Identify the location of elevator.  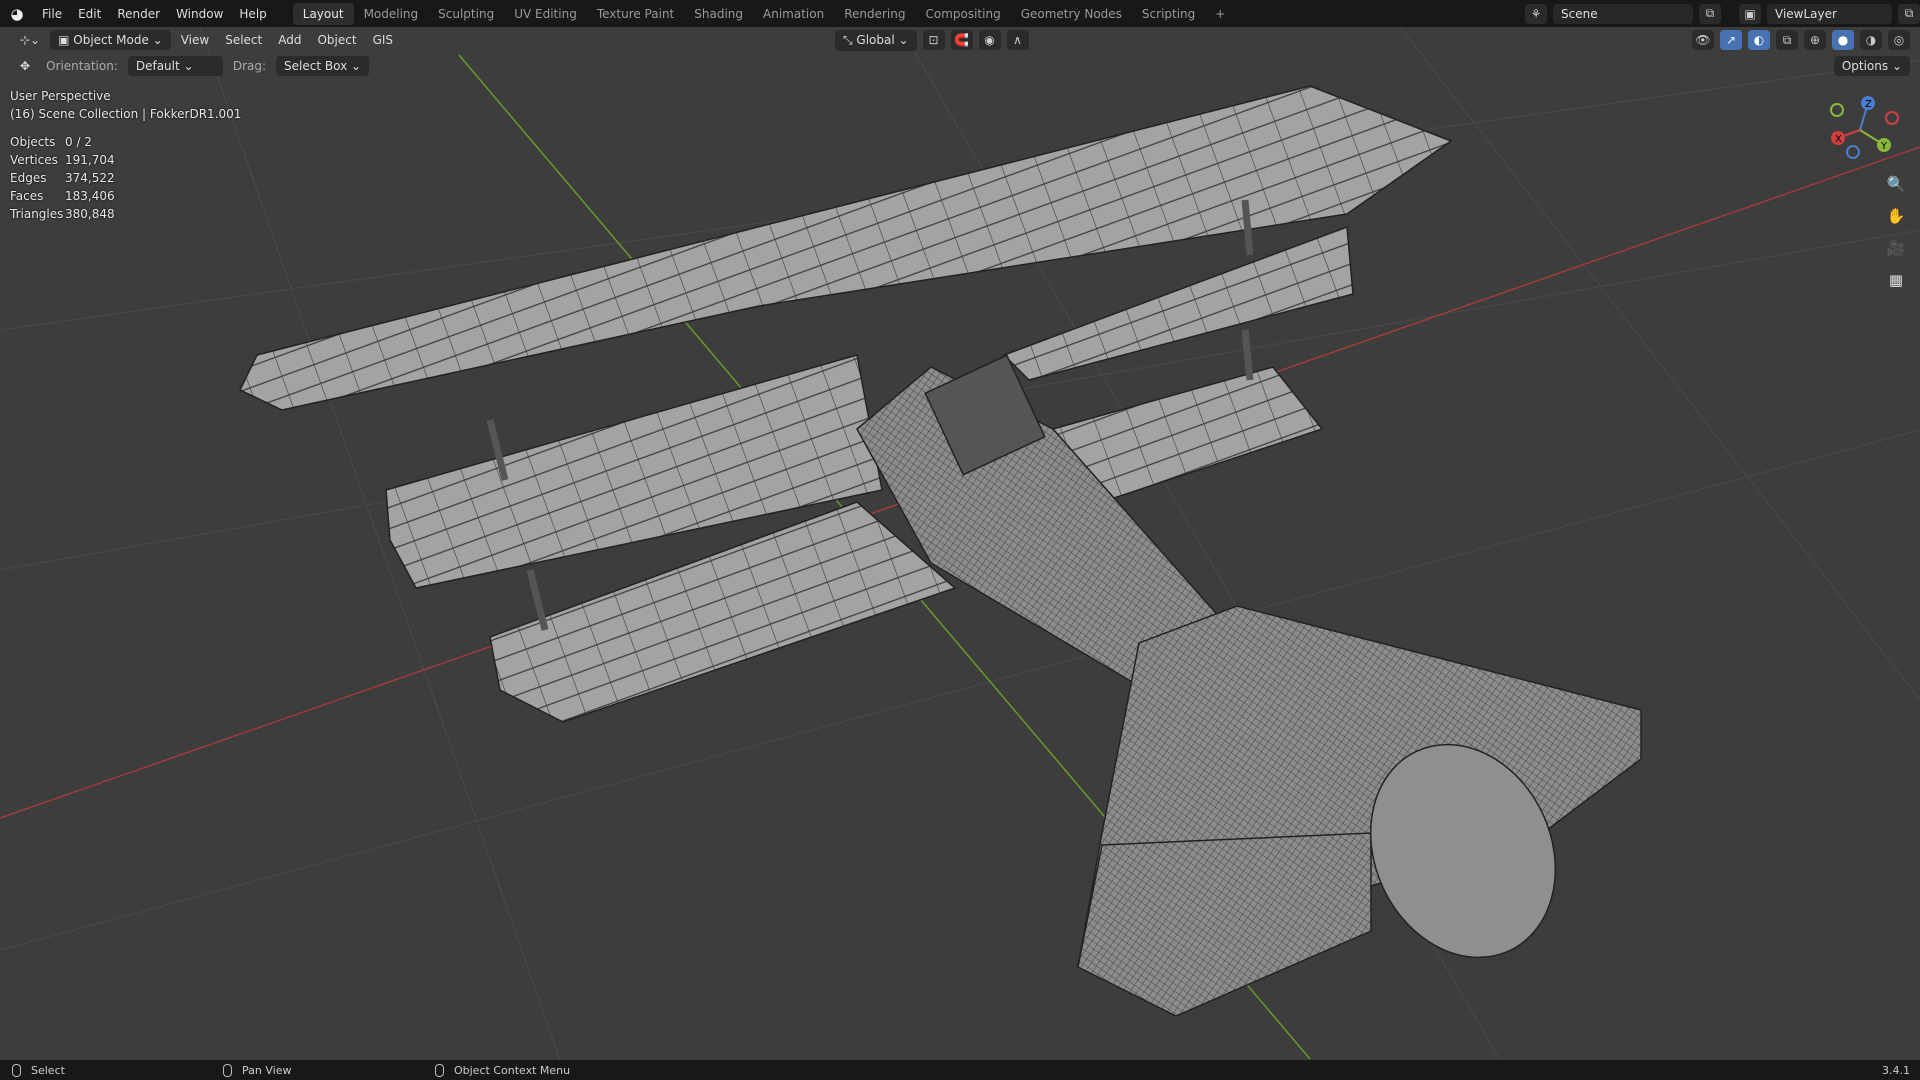
(1224, 924).